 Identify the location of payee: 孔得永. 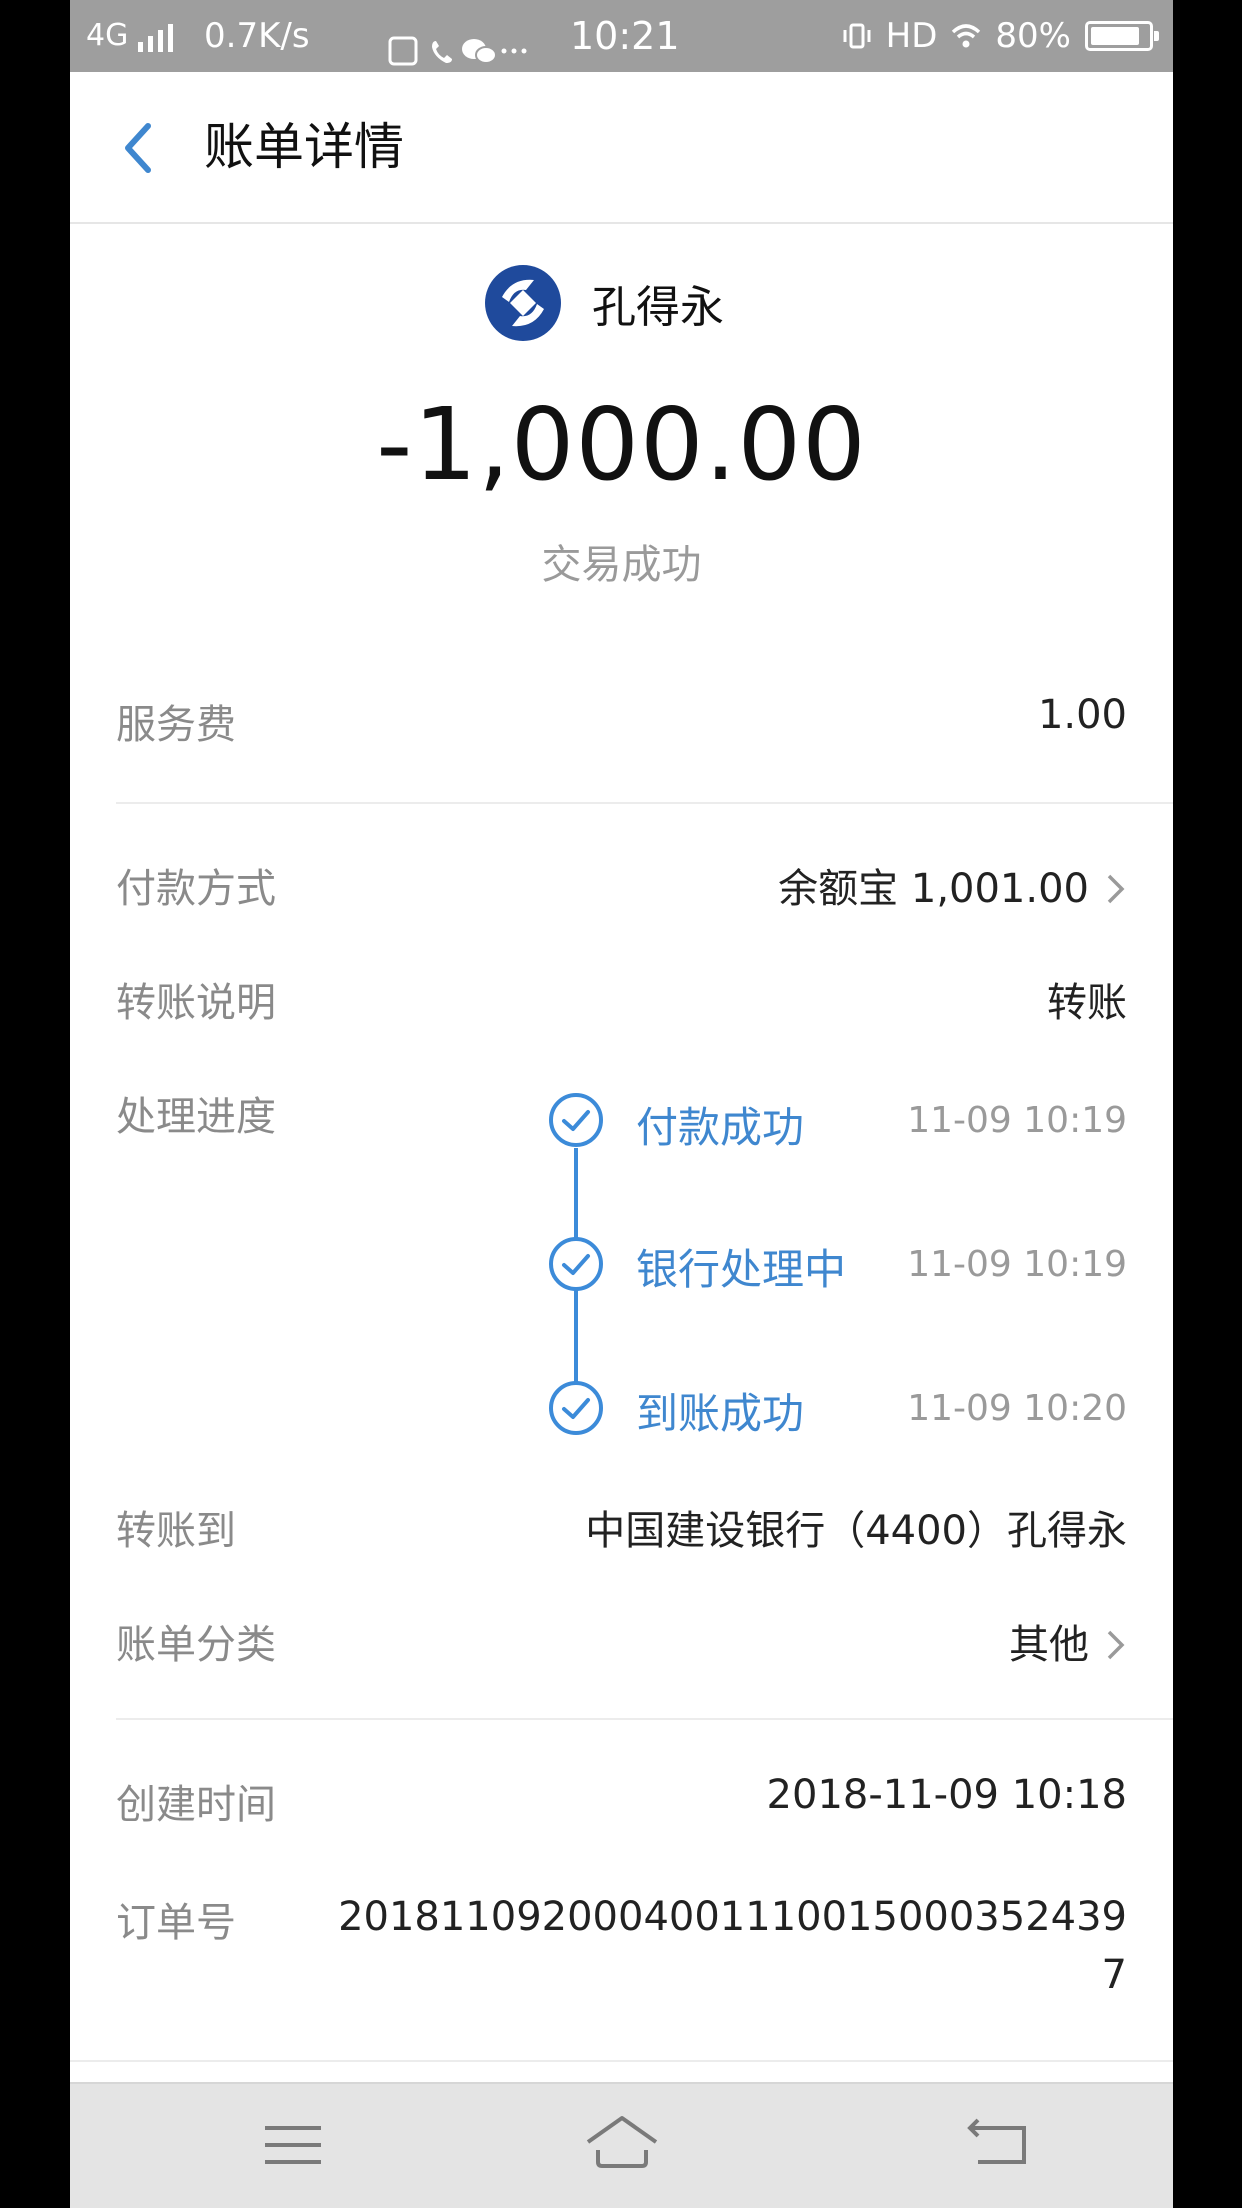
(604, 303).